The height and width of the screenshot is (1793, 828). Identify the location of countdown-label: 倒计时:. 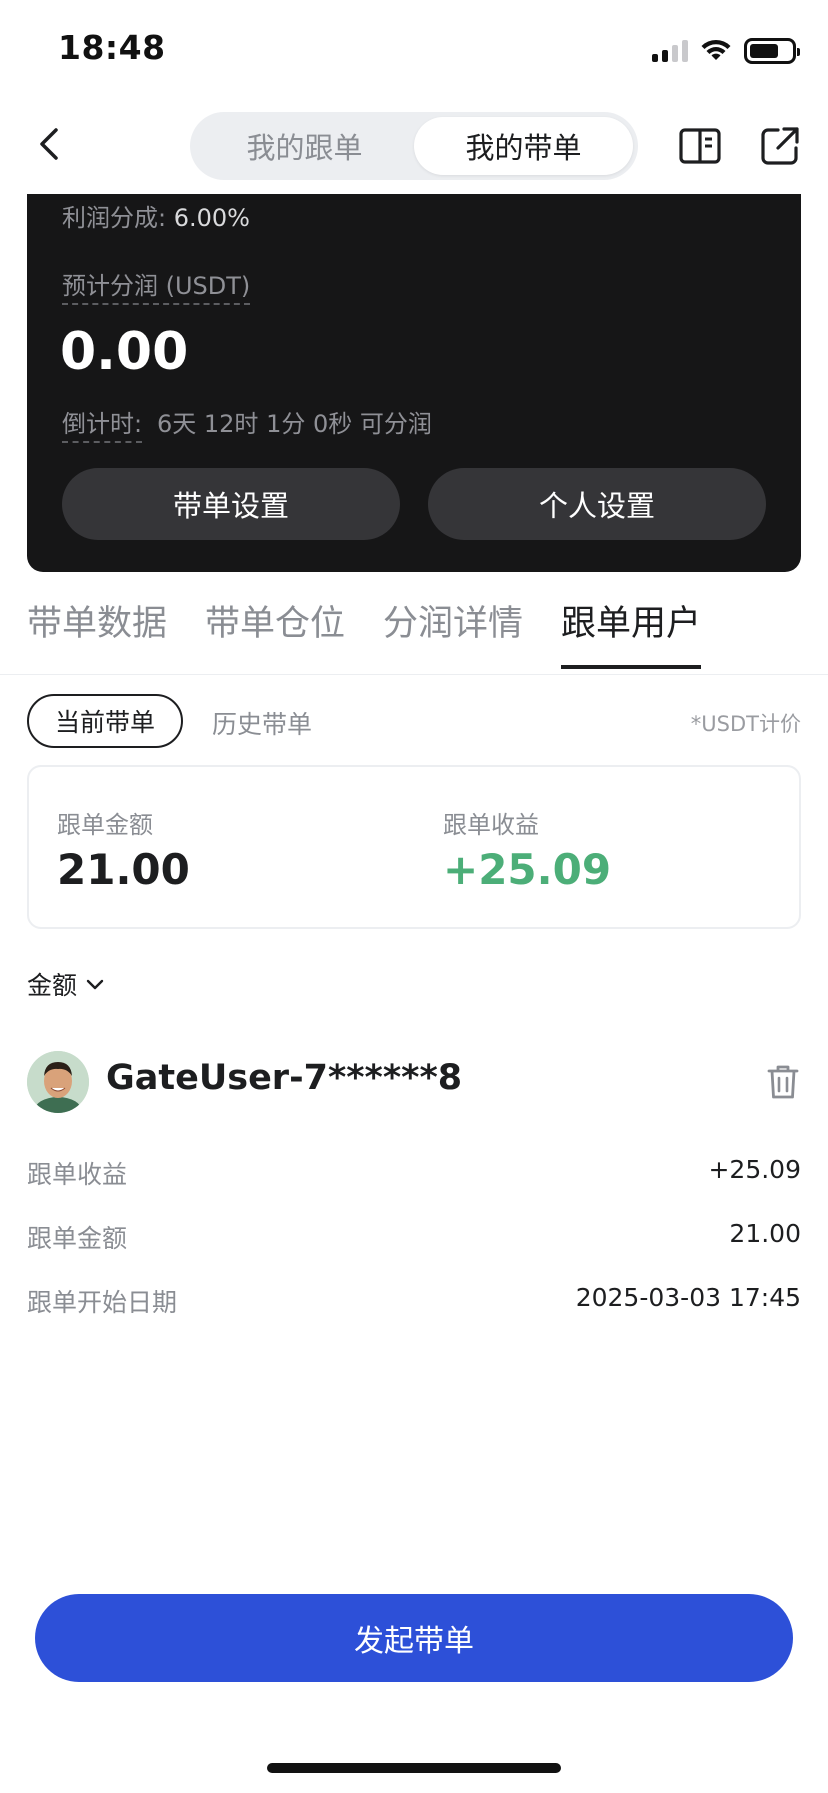
(102, 423).